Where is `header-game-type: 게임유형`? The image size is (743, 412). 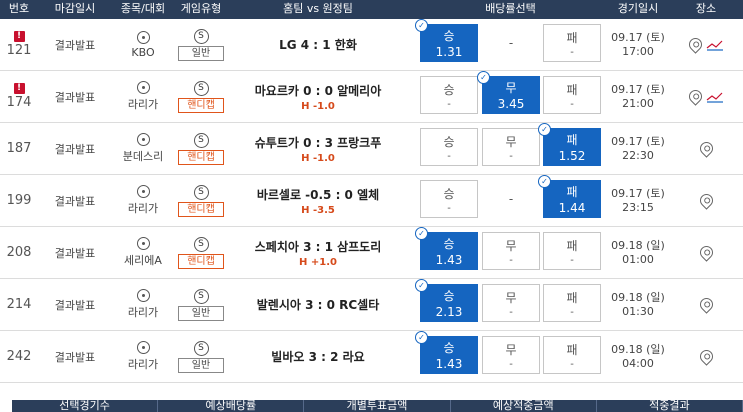
header-game-type: 게임유형 is located at coordinates (201, 8).